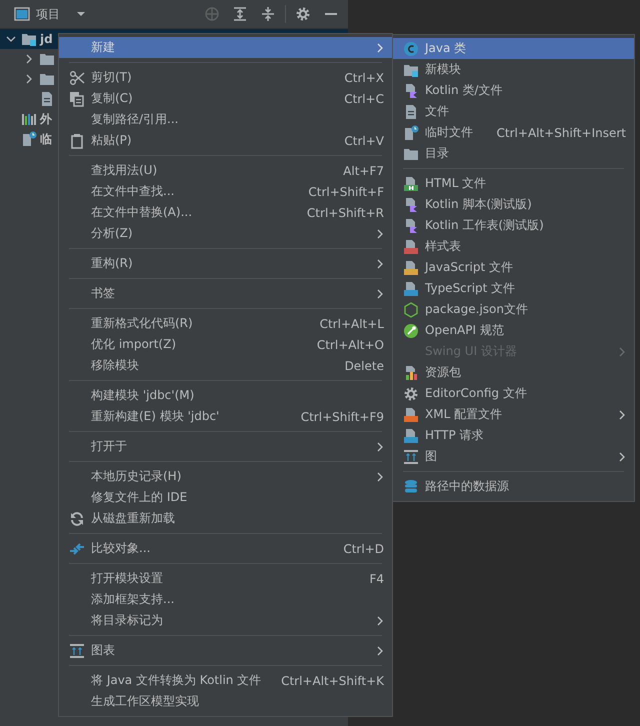 The height and width of the screenshot is (726, 640). Describe the element at coordinates (364, 77) in the screenshot. I see `shortcut-label: Ctrl+X` at that location.